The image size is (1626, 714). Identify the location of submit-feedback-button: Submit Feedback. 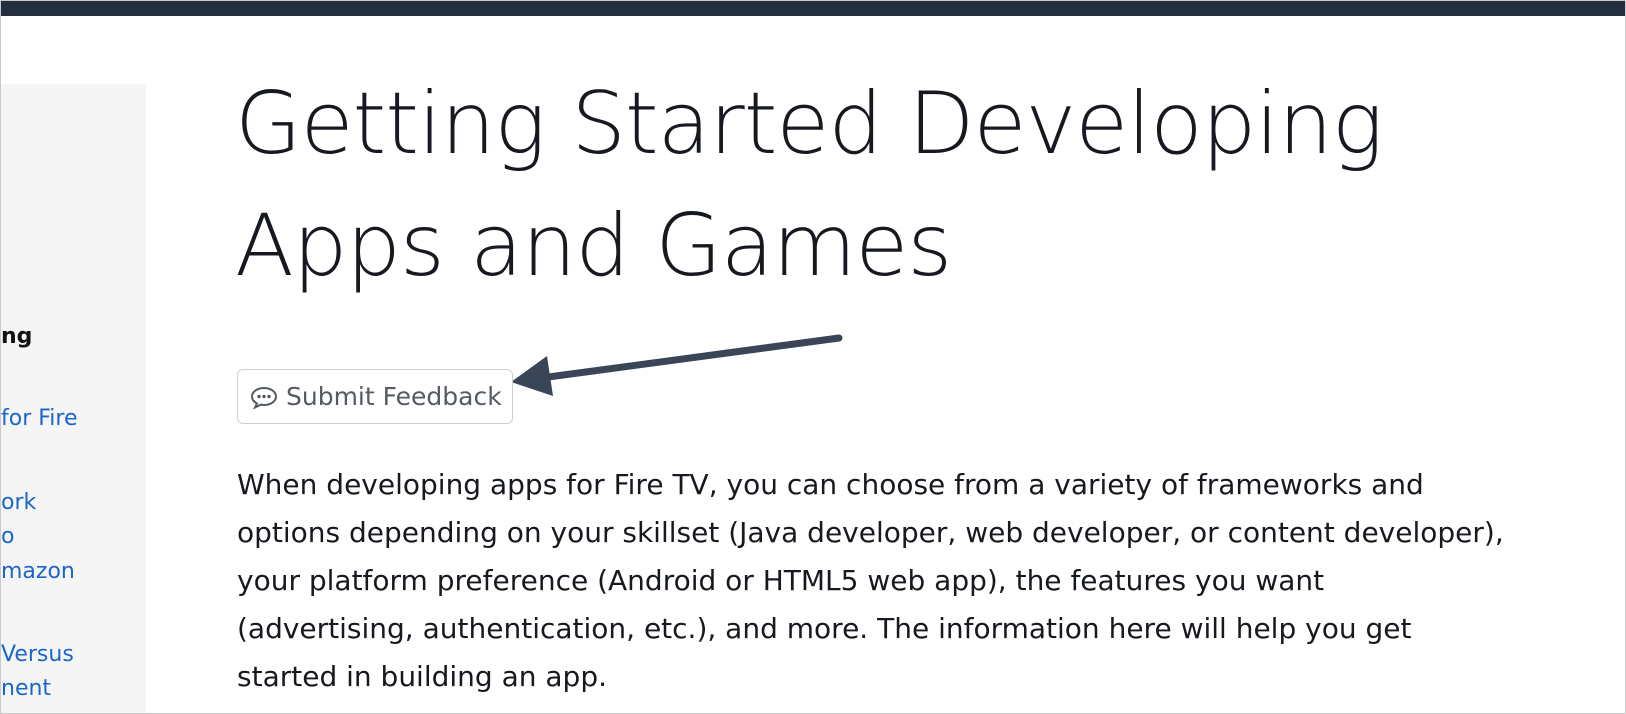
(375, 396).